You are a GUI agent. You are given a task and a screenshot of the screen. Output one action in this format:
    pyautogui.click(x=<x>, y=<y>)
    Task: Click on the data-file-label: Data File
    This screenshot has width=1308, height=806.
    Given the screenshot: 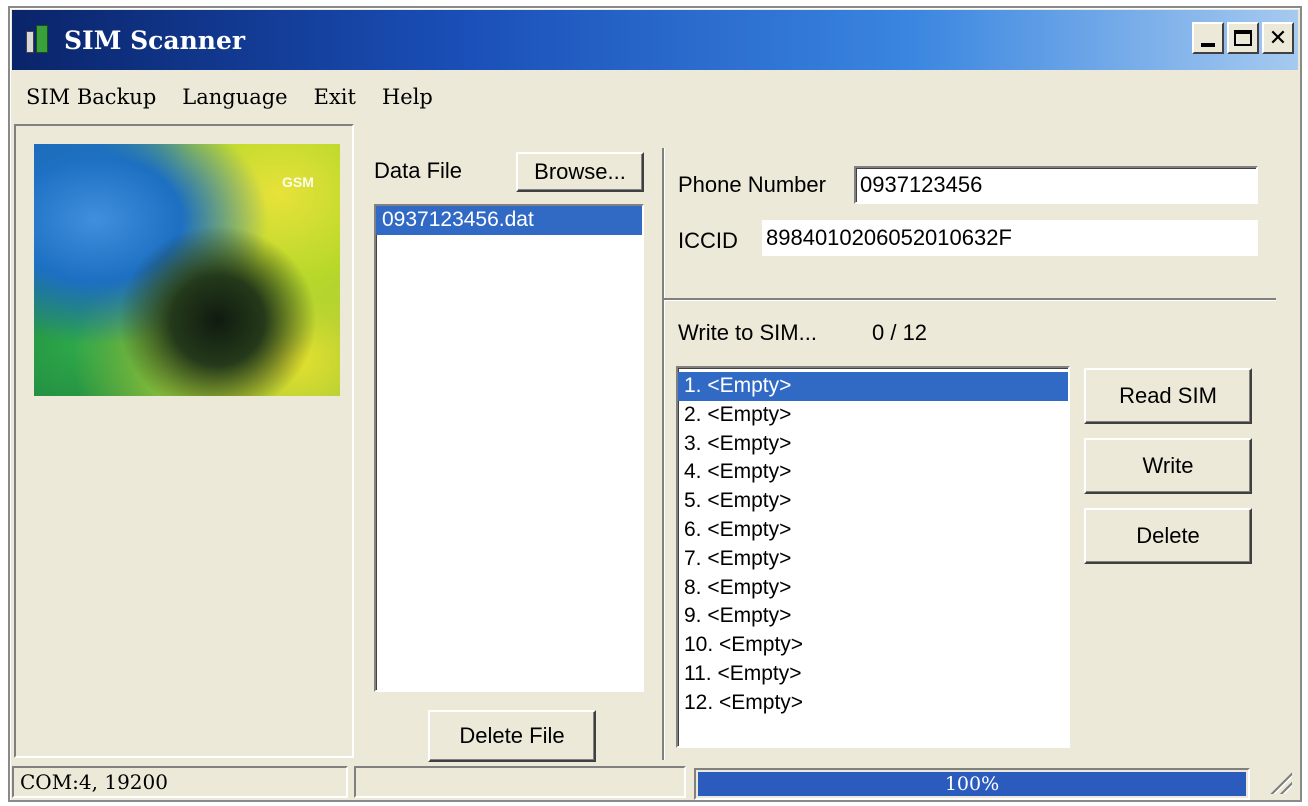 What is the action you would take?
    pyautogui.click(x=418, y=170)
    